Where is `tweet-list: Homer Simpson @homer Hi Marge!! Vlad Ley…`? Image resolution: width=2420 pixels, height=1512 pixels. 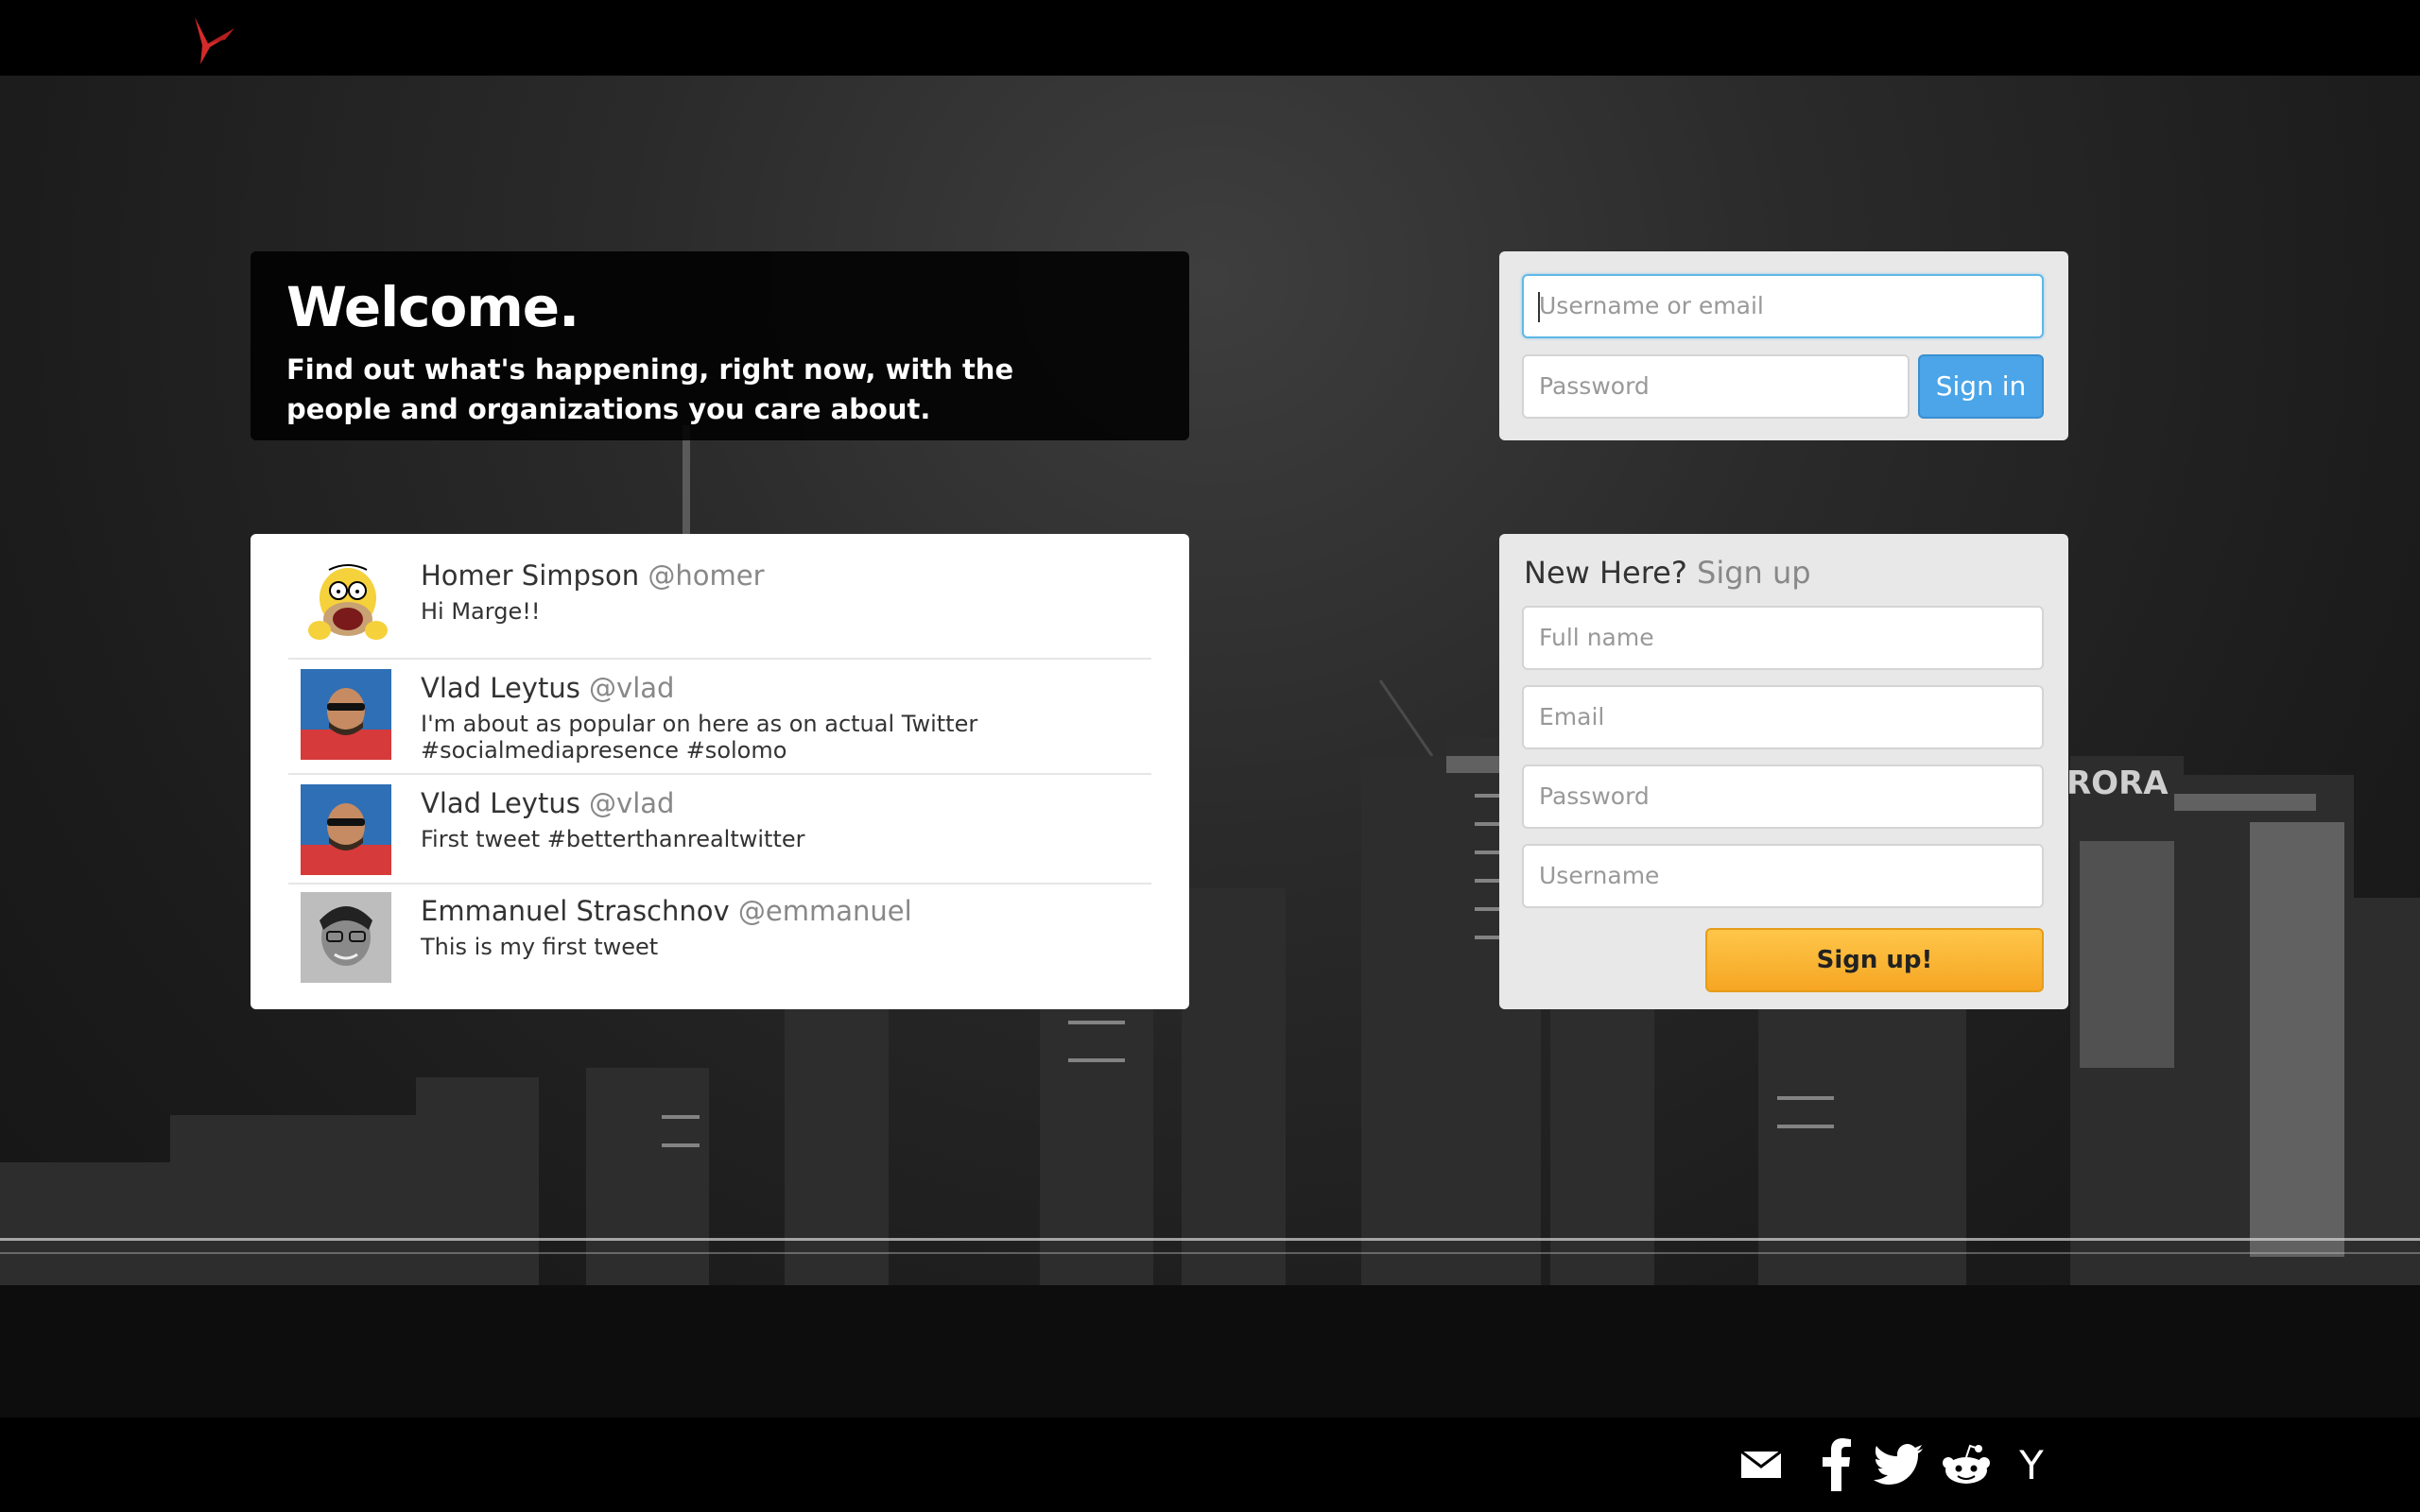 tweet-list: Homer Simpson @homer Hi Marge!! Vlad Ley… is located at coordinates (720, 771).